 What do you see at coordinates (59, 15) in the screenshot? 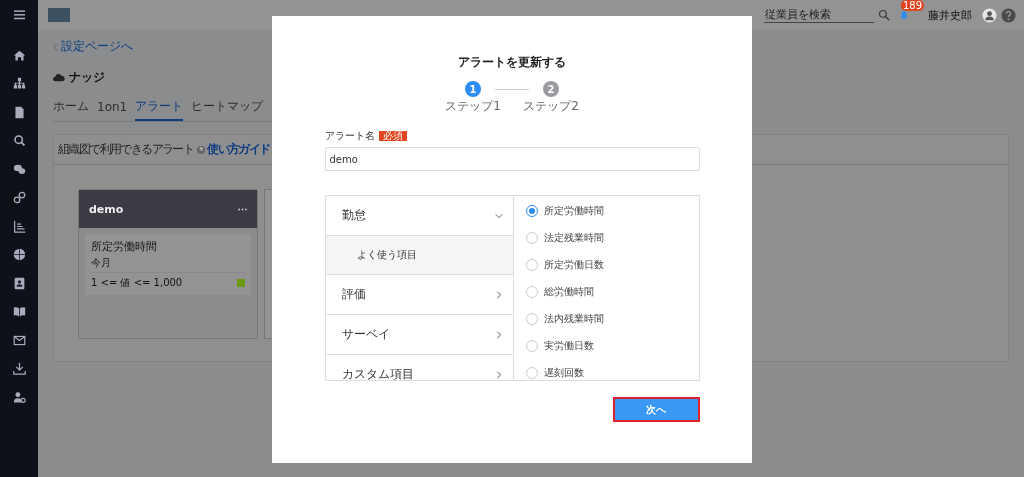
I see `photo-placeholder` at bounding box center [59, 15].